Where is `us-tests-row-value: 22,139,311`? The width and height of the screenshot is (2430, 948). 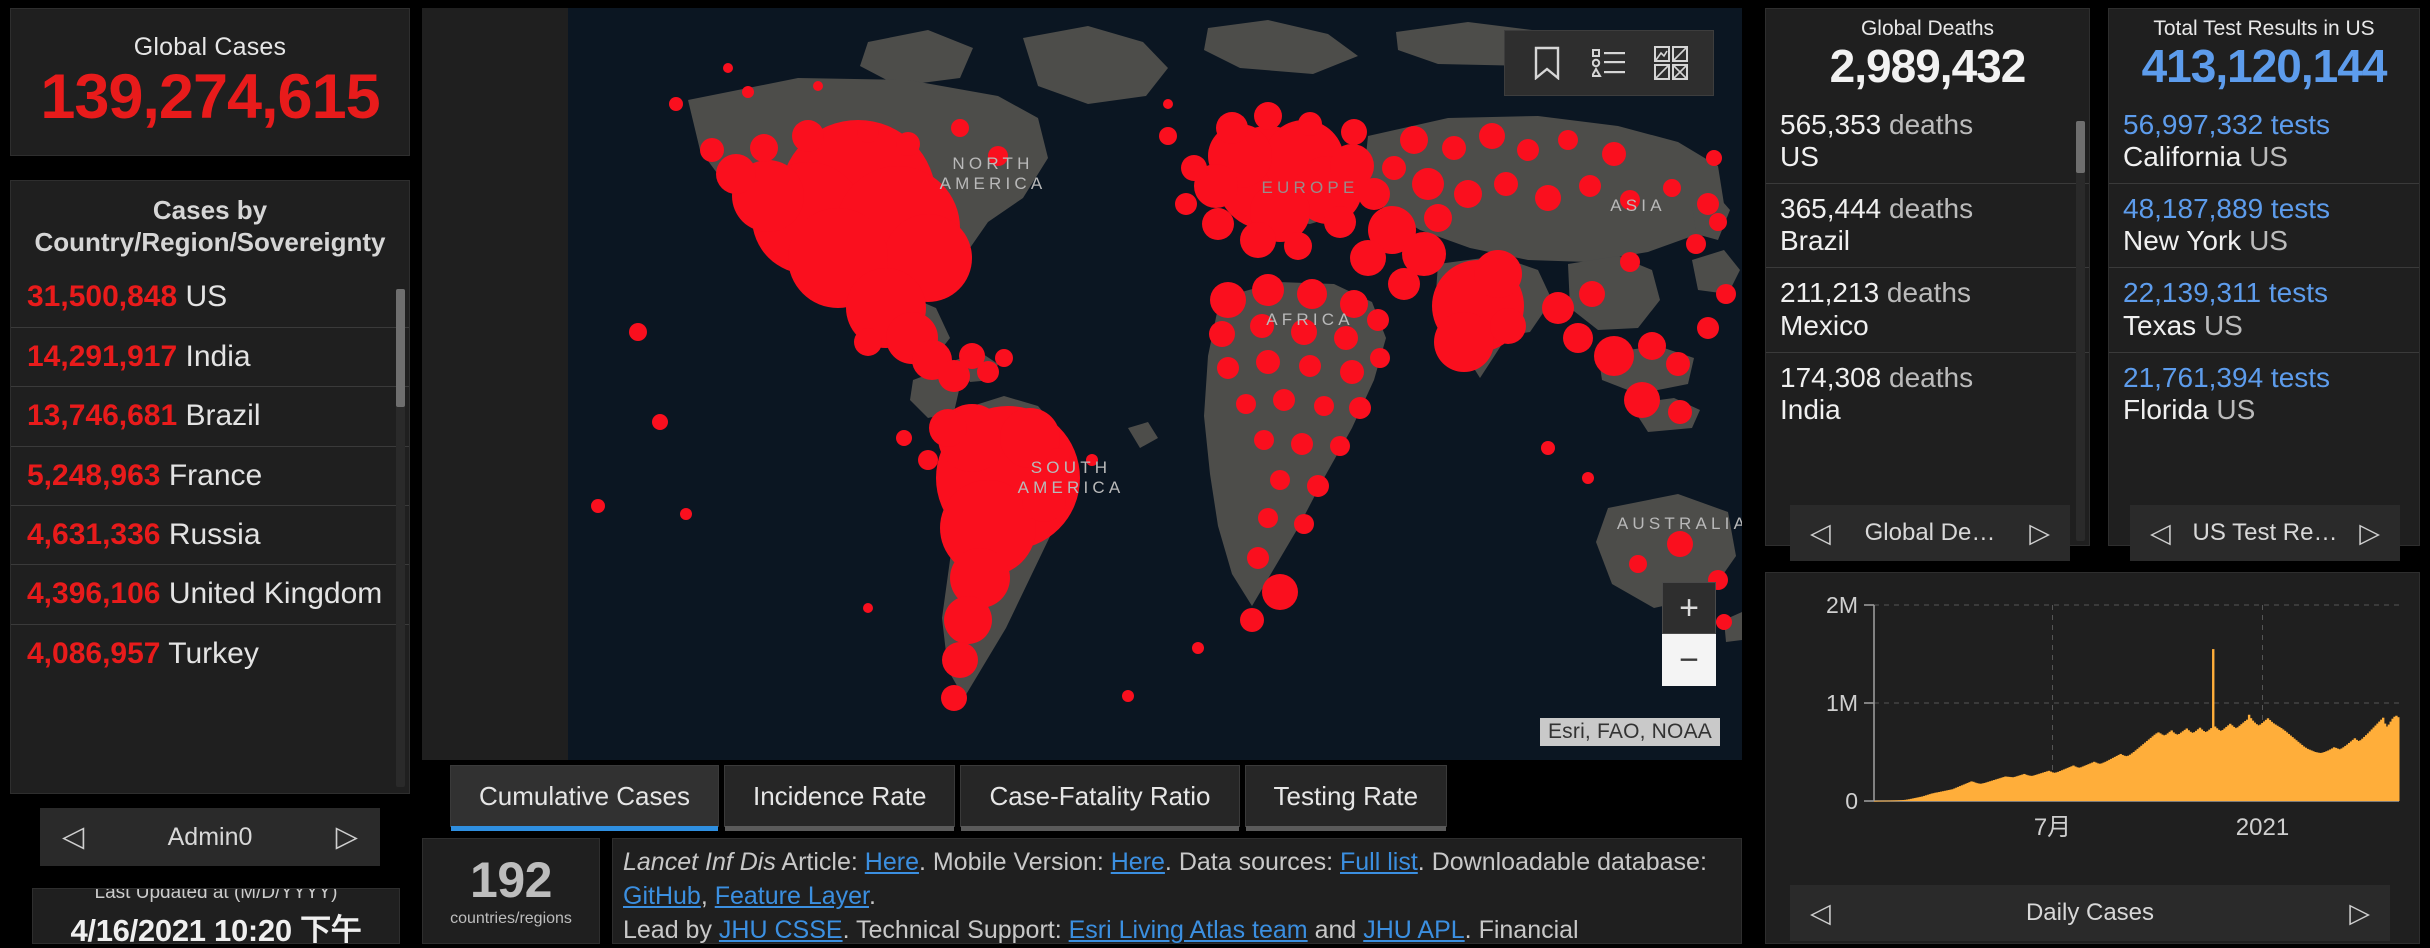
us-tests-row-value: 22,139,311 is located at coordinates (2192, 293).